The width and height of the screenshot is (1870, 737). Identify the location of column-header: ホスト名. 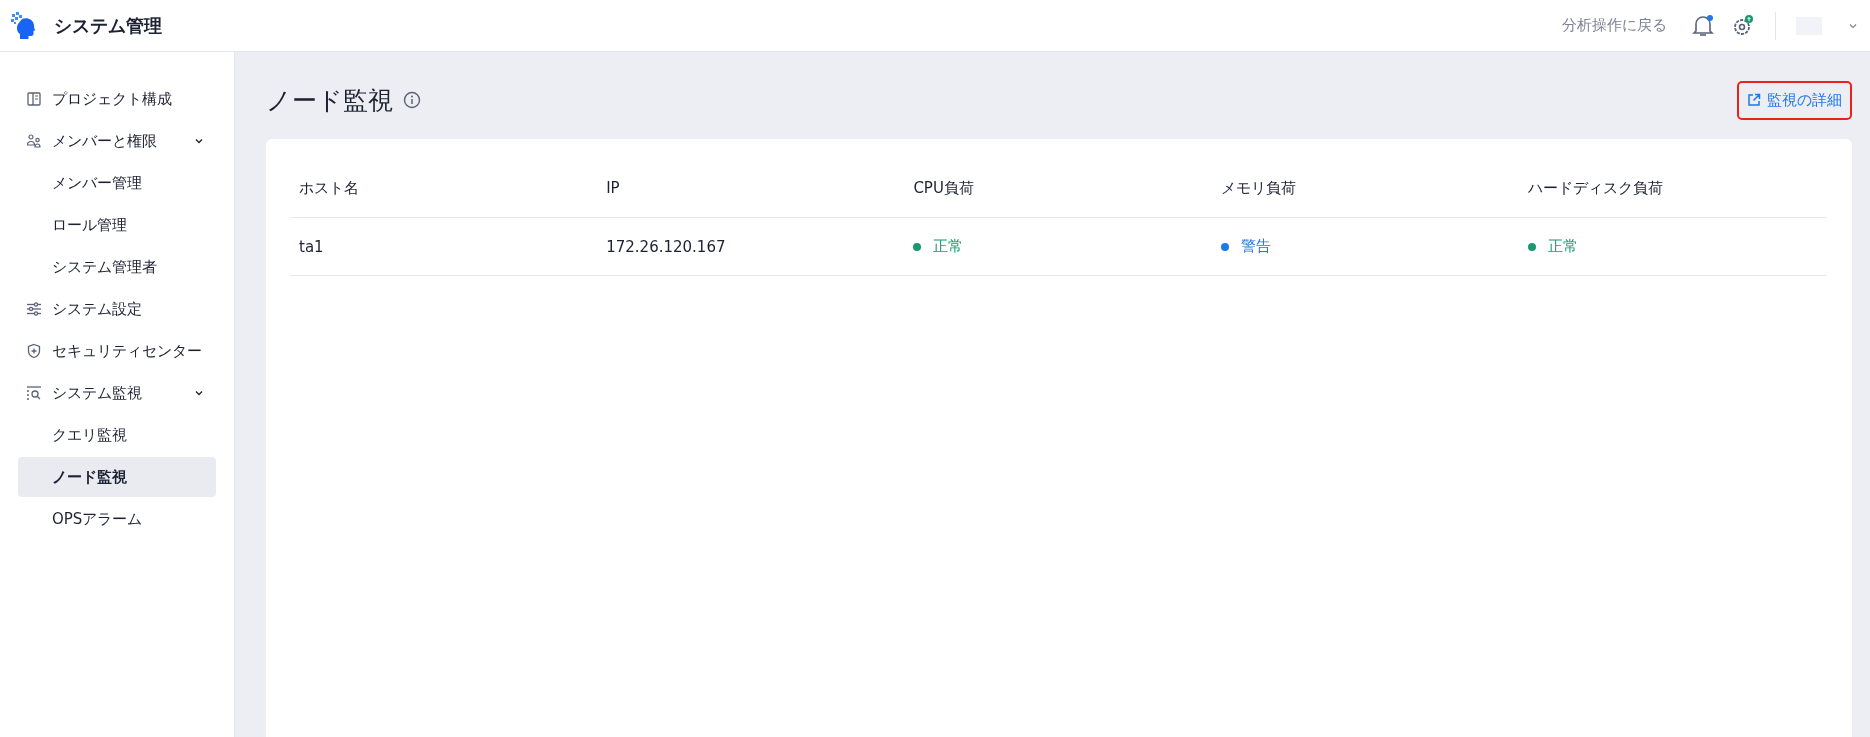
(444, 188).